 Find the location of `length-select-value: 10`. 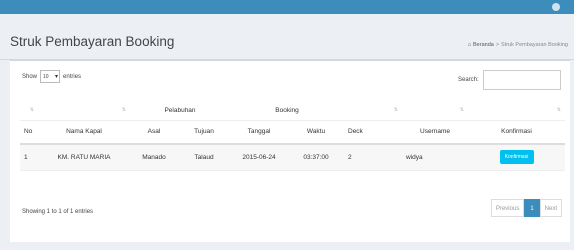

length-select-value: 10 is located at coordinates (46, 76).